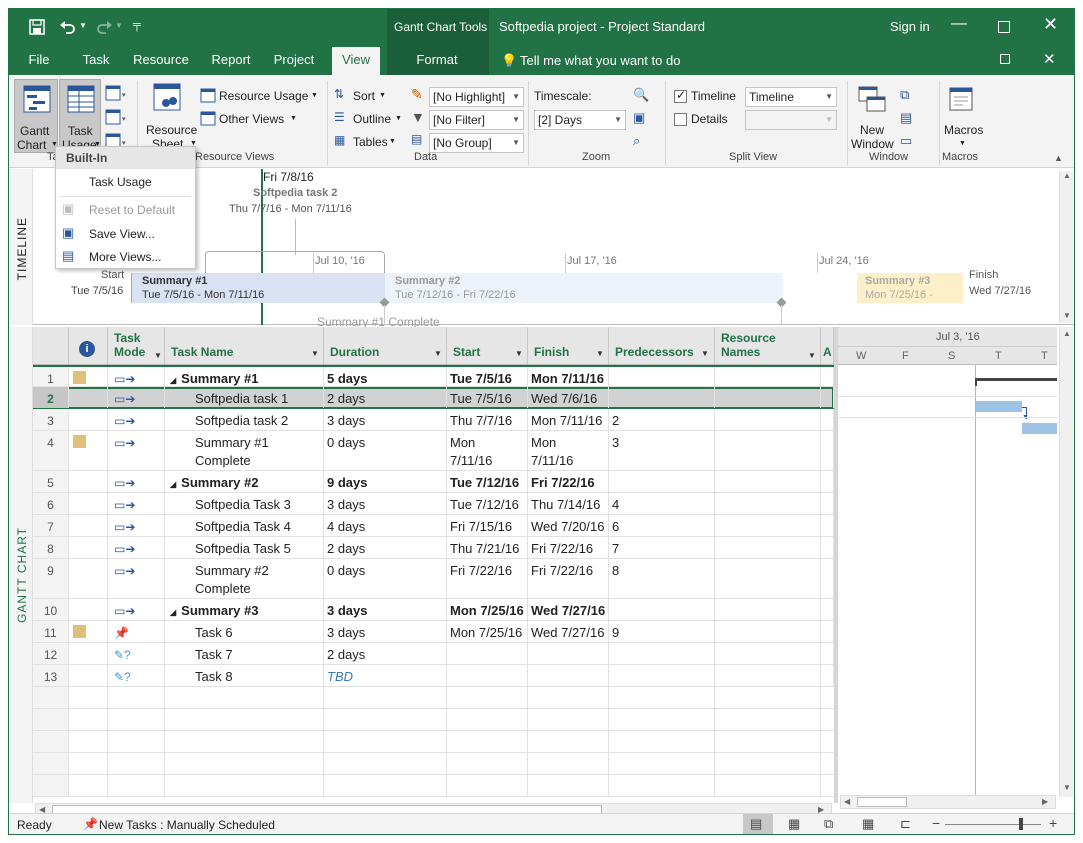 Image resolution: width=1083 pixels, height=843 pixels. What do you see at coordinates (662, 578) in the screenshot?
I see `predecessors-cell: 8` at bounding box center [662, 578].